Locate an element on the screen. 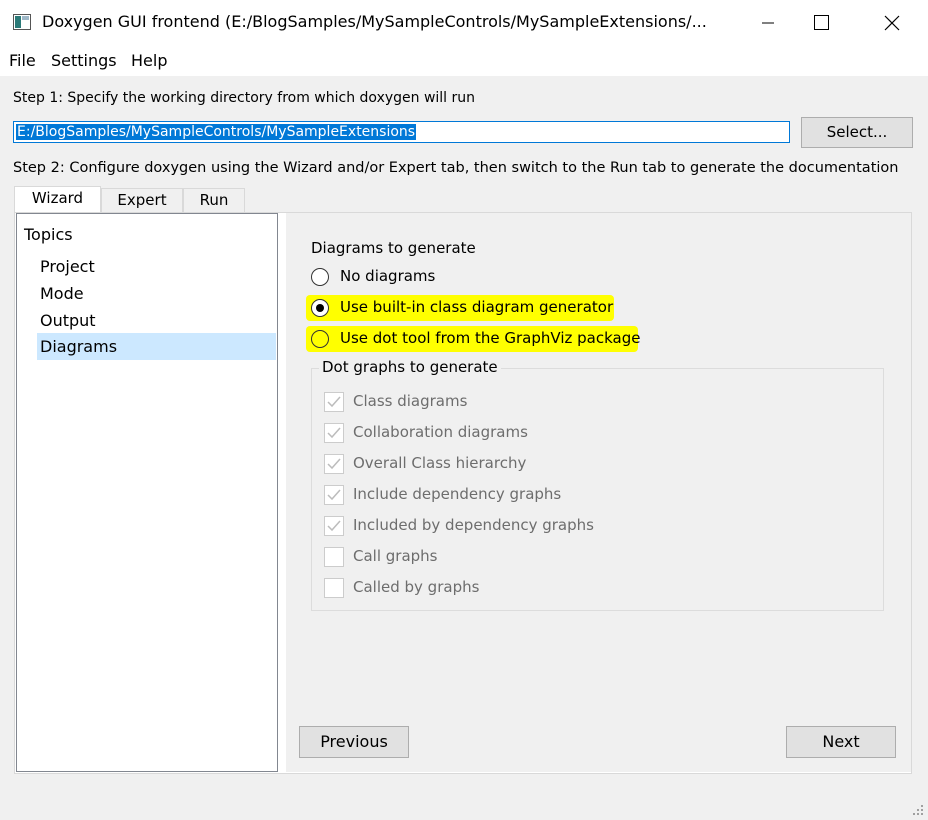 Image resolution: width=928 pixels, height=820 pixels. radio-label-no-diagrams: No diagrams is located at coordinates (388, 276).